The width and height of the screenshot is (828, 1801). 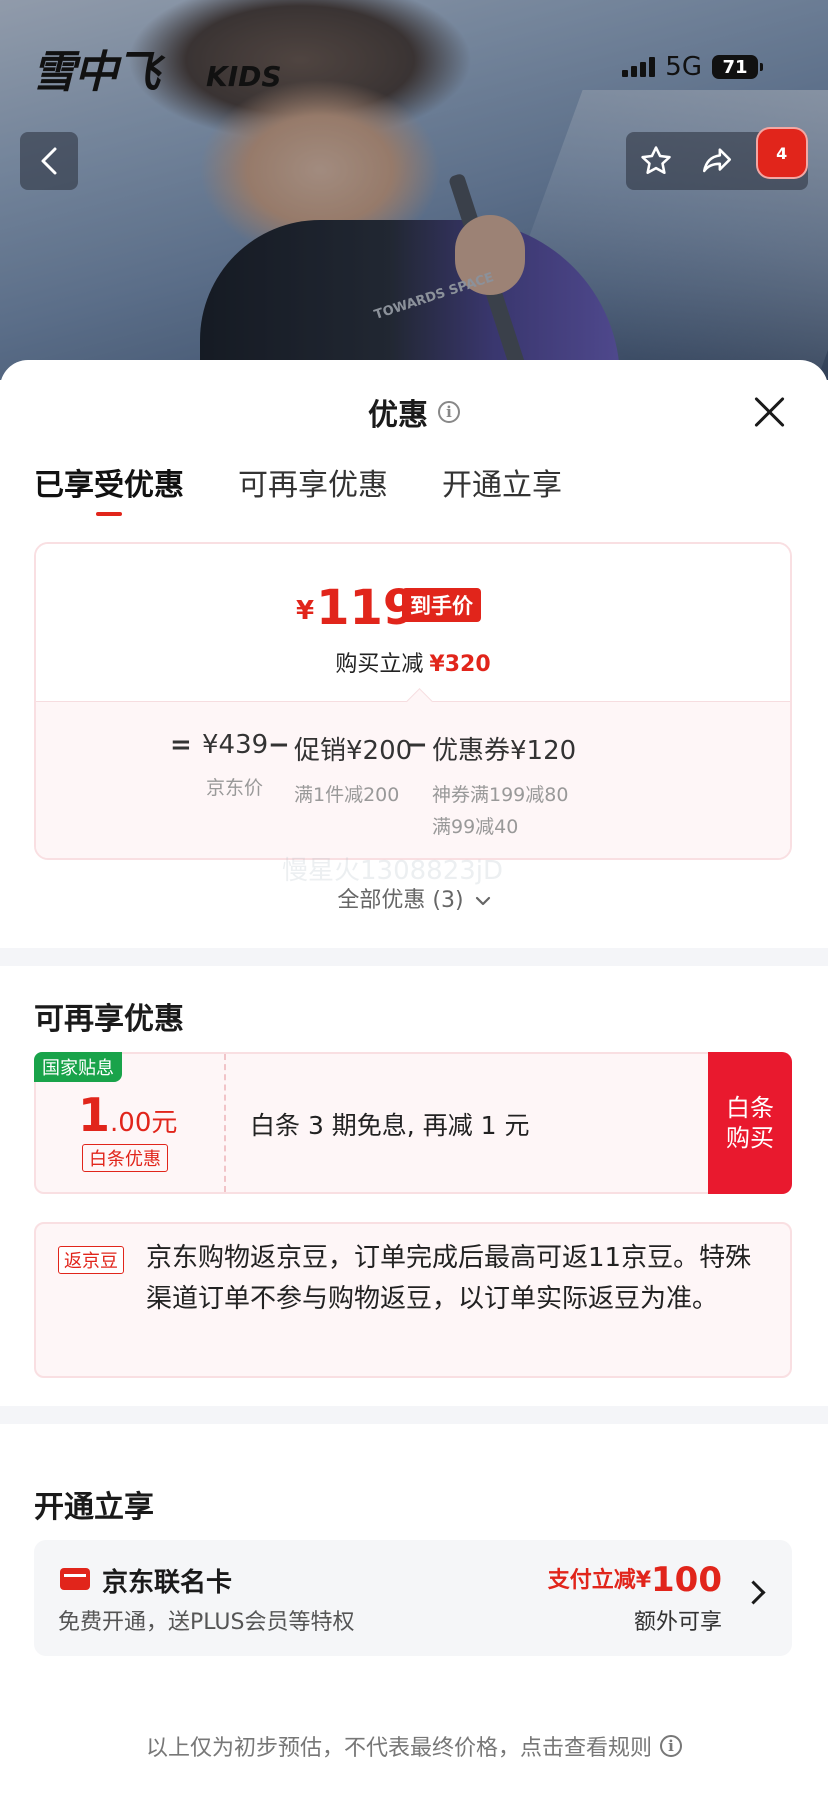 What do you see at coordinates (75, 1579) in the screenshot?
I see `card-icon` at bounding box center [75, 1579].